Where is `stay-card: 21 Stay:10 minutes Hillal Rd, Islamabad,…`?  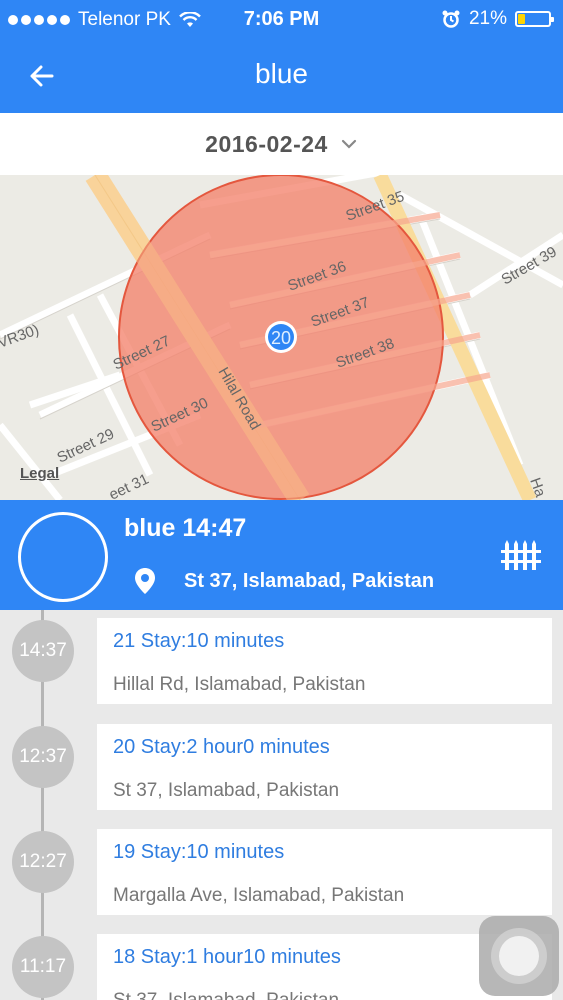
stay-card: 21 Stay:10 minutes Hillal Rd, Islamabad,… is located at coordinates (324, 661).